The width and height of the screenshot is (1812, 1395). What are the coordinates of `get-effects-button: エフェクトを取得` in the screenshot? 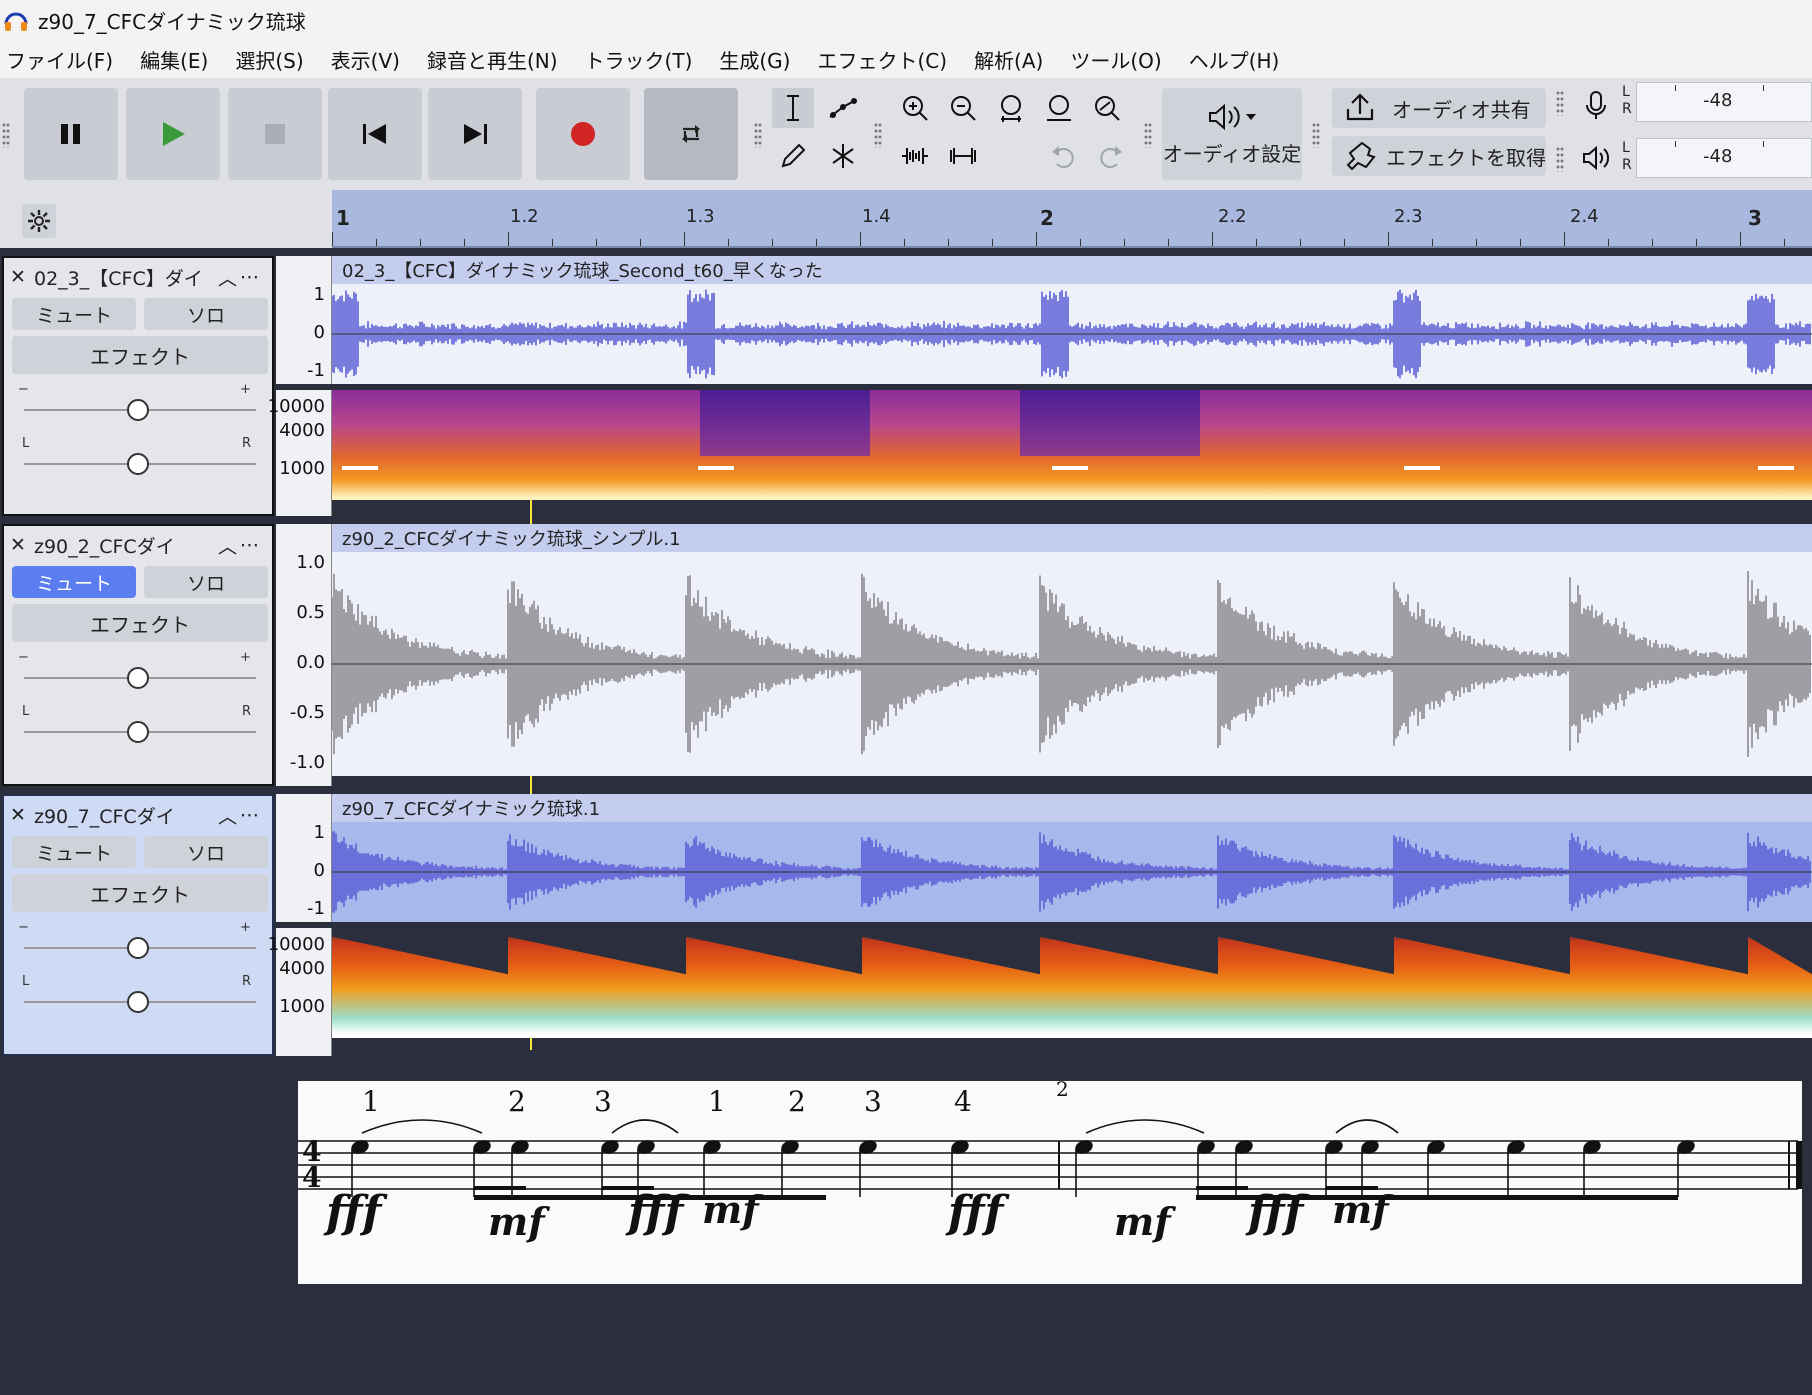 It's located at (1439, 156).